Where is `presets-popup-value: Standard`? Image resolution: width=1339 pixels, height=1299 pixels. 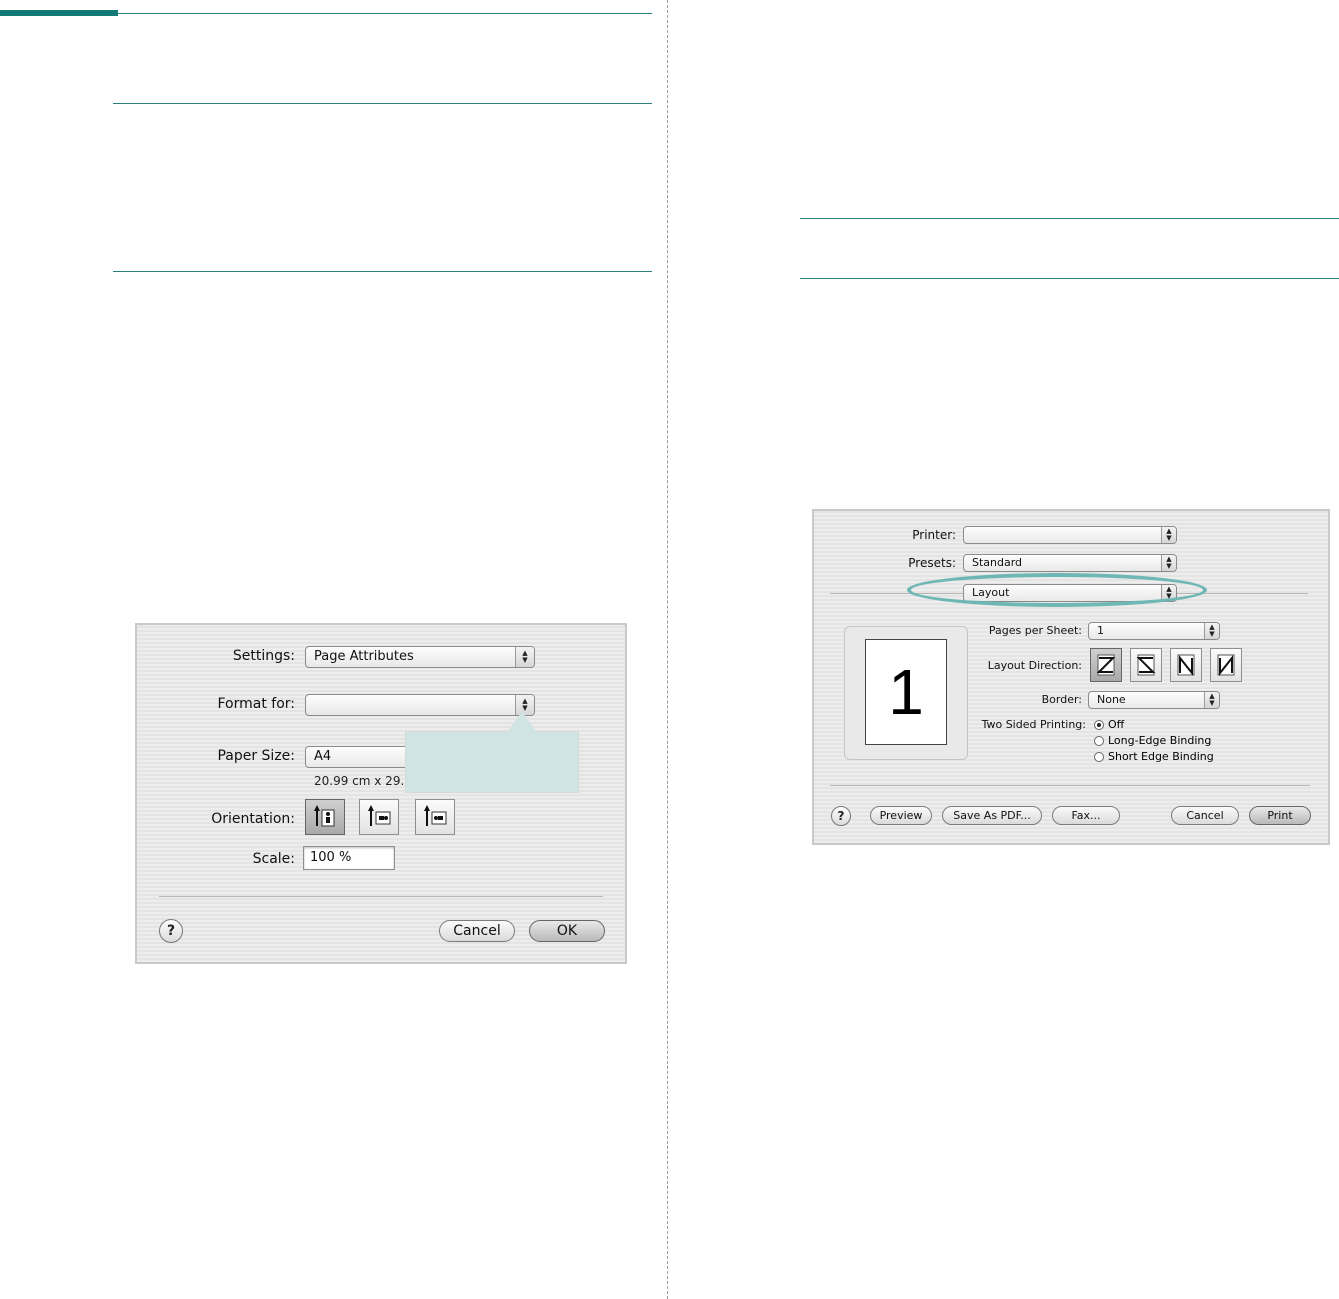
presets-popup-value: Standard is located at coordinates (997, 562).